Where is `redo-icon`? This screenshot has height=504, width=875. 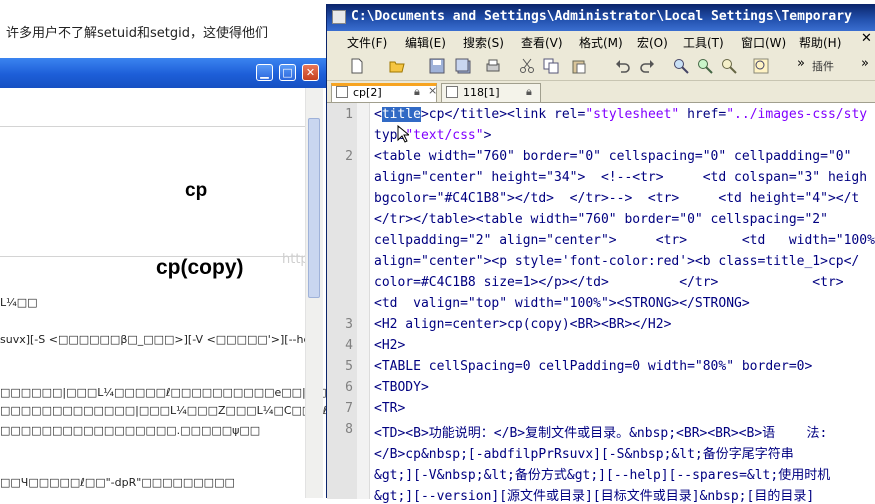 redo-icon is located at coordinates (647, 66).